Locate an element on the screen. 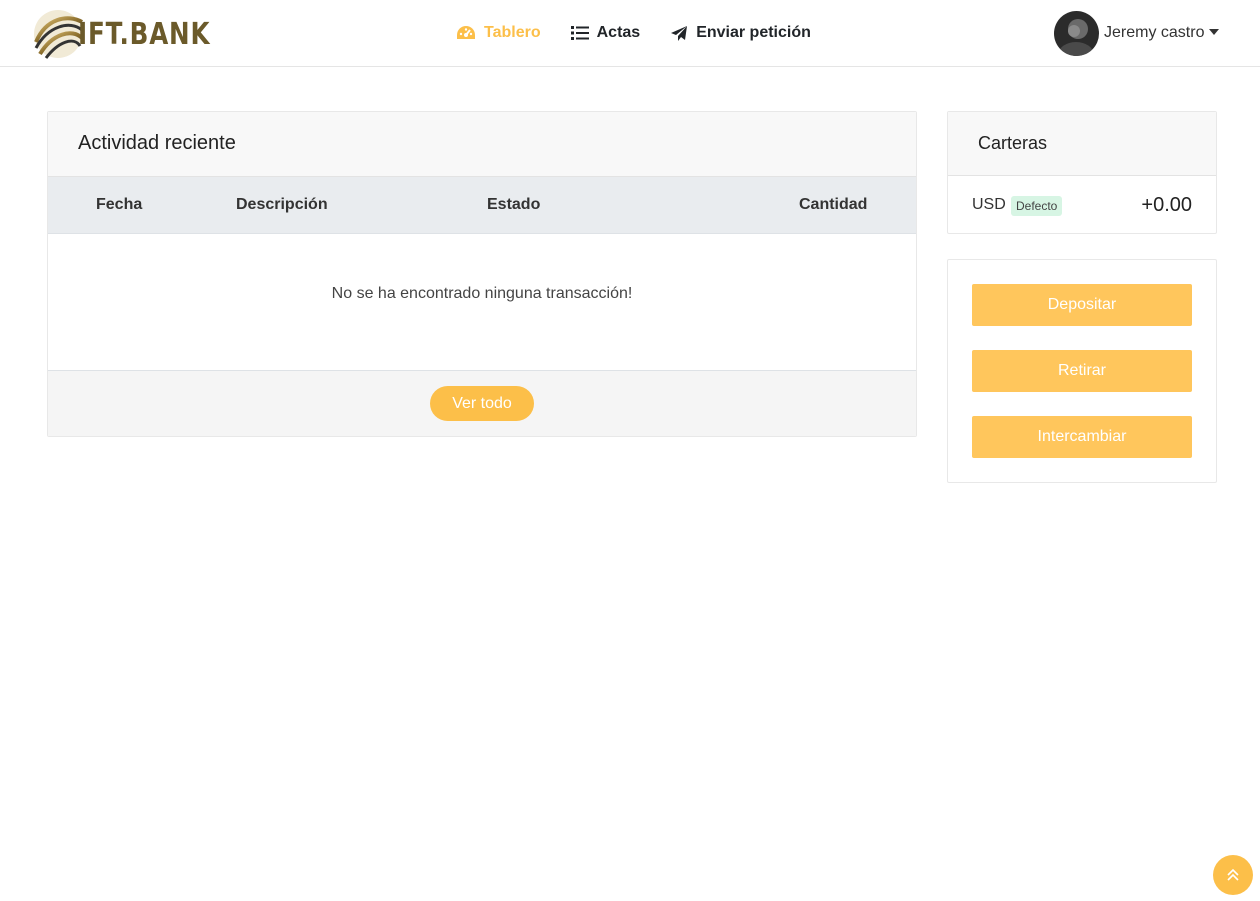 The width and height of the screenshot is (1260, 901). card-title: Actividad reciente is located at coordinates (482, 144).